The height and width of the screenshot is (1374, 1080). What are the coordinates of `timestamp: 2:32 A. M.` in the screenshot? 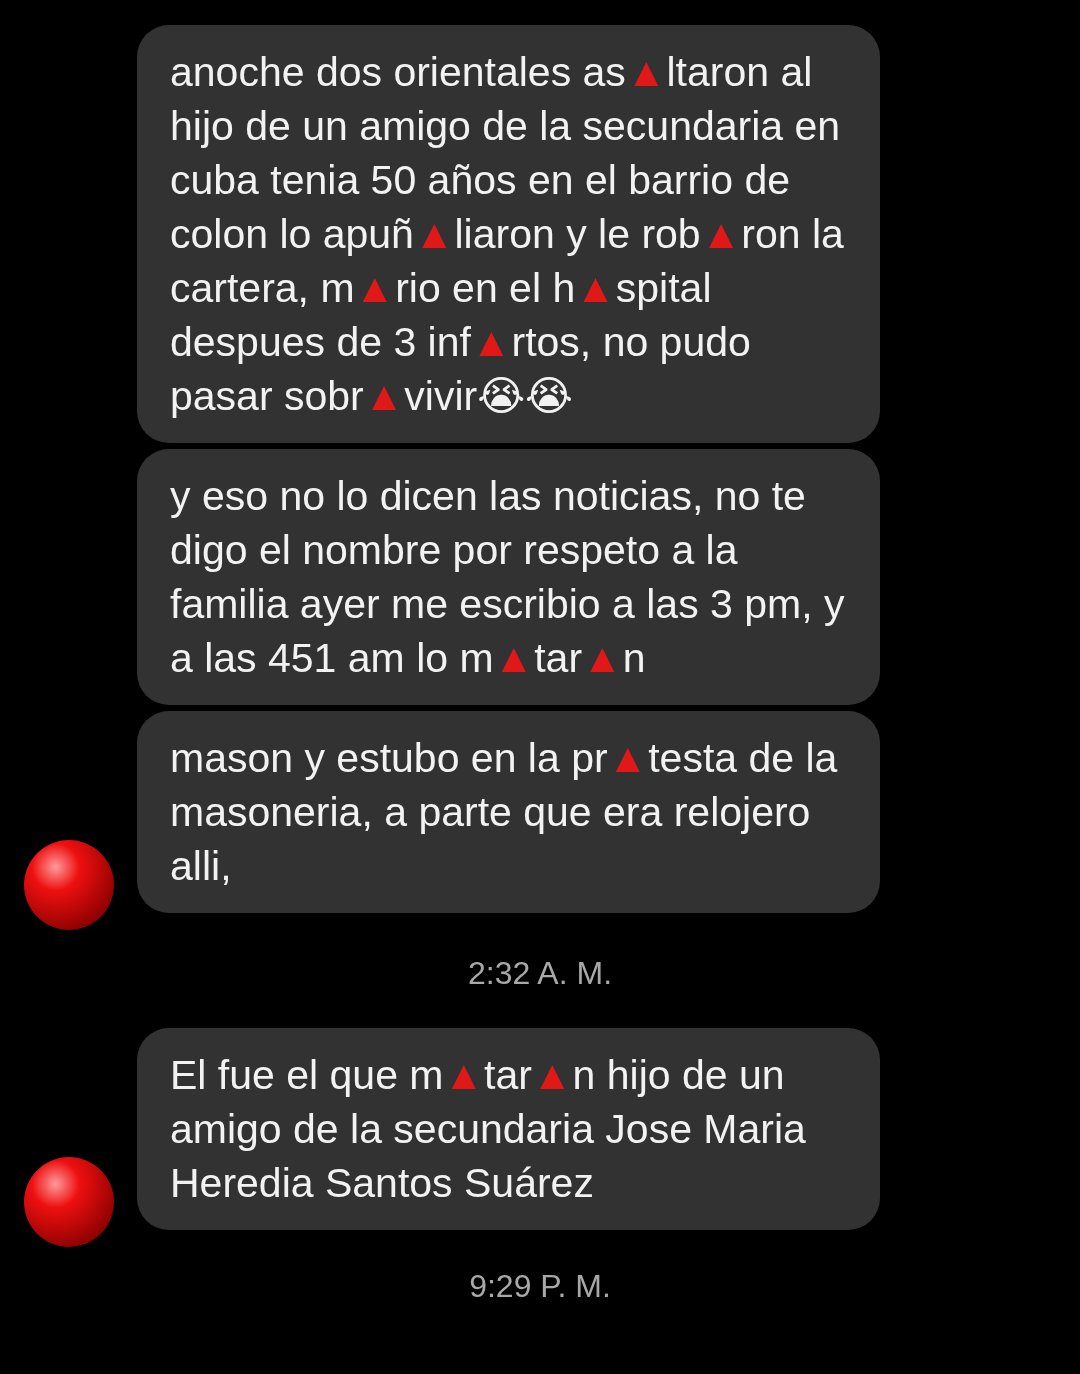 It's located at (540, 973).